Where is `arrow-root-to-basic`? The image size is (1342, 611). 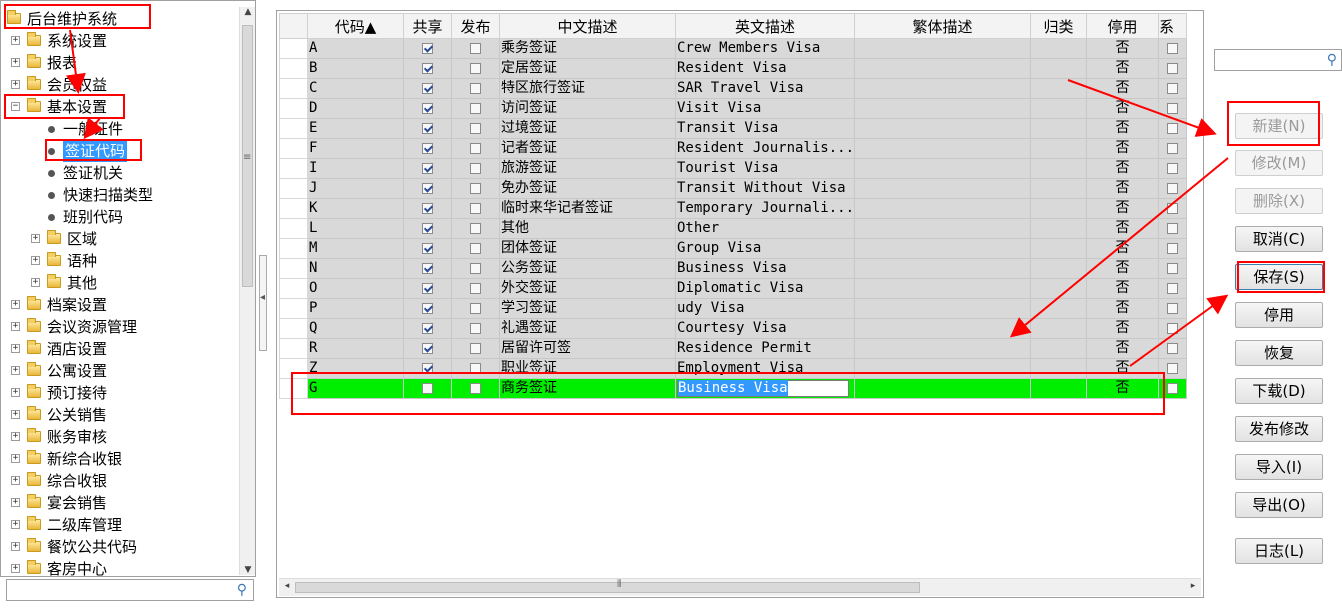
arrow-root-to-basic is located at coordinates (75, 61).